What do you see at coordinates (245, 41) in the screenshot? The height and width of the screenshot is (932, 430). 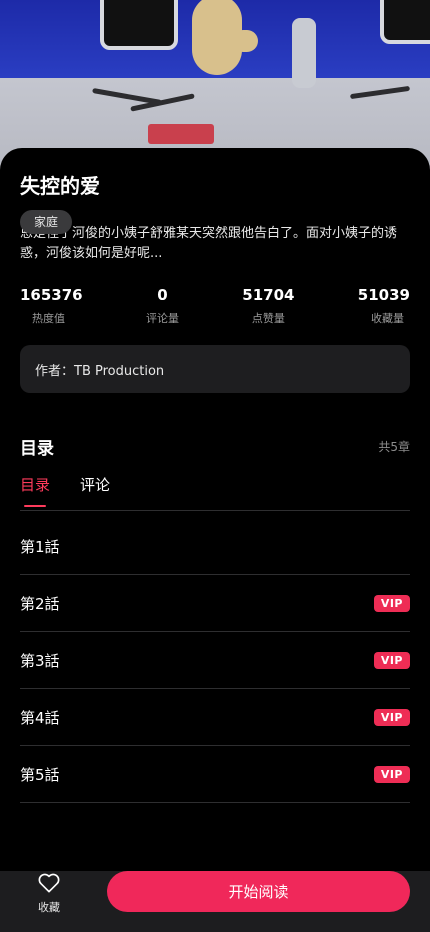 I see `cover-dog-tail` at bounding box center [245, 41].